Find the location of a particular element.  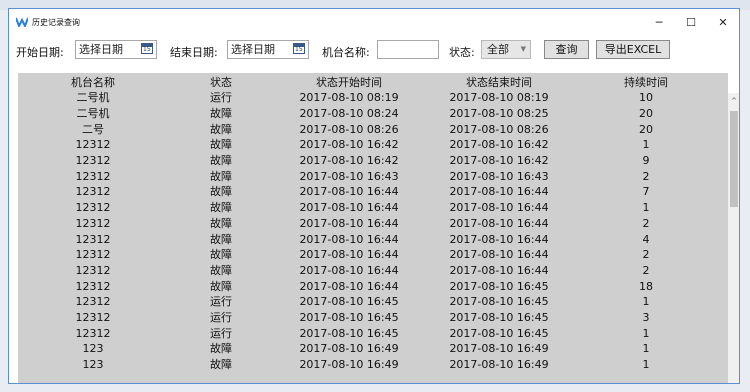

window-controls: ─ ☐ ✕ is located at coordinates (691, 22).